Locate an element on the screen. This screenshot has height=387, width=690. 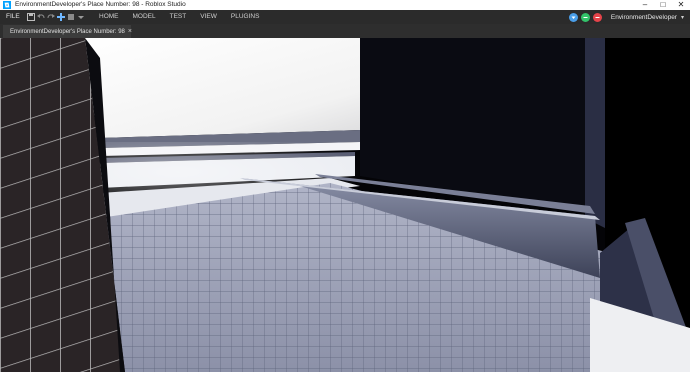
stop-icon is located at coordinates (71, 17).